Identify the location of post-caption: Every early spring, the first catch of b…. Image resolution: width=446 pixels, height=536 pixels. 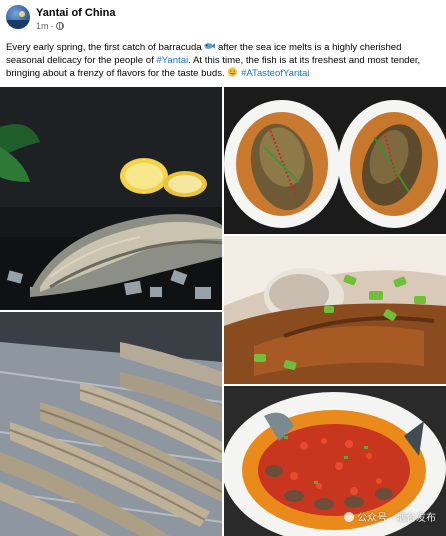
(223, 60).